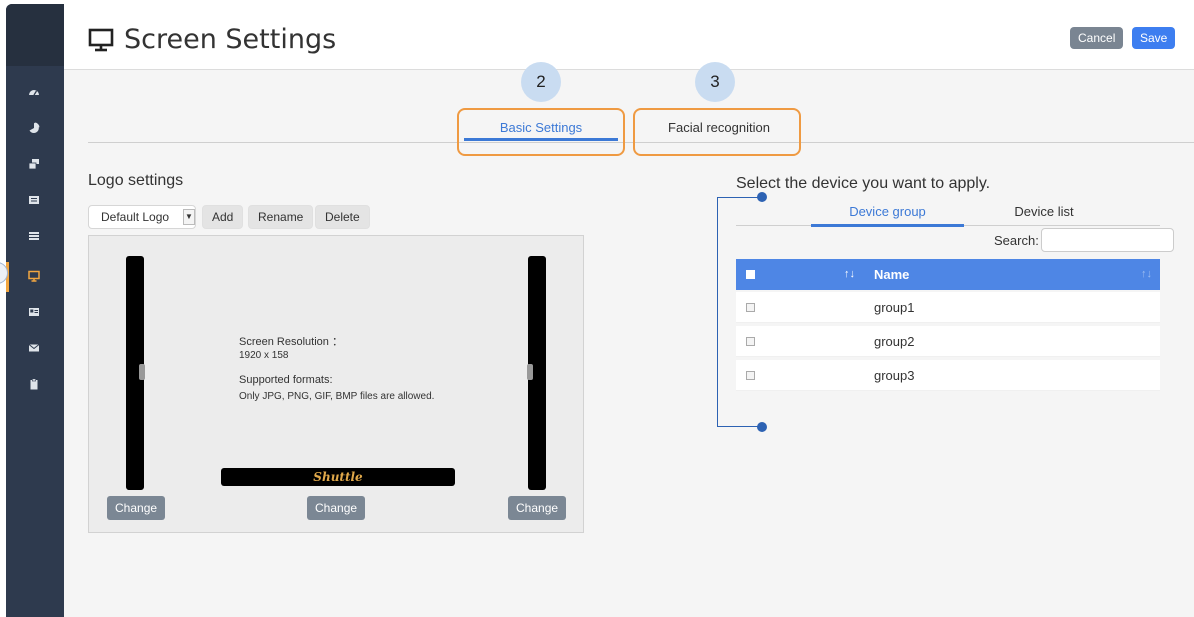 This screenshot has height=617, width=1194. I want to click on device-tab-active-underline, so click(887, 225).